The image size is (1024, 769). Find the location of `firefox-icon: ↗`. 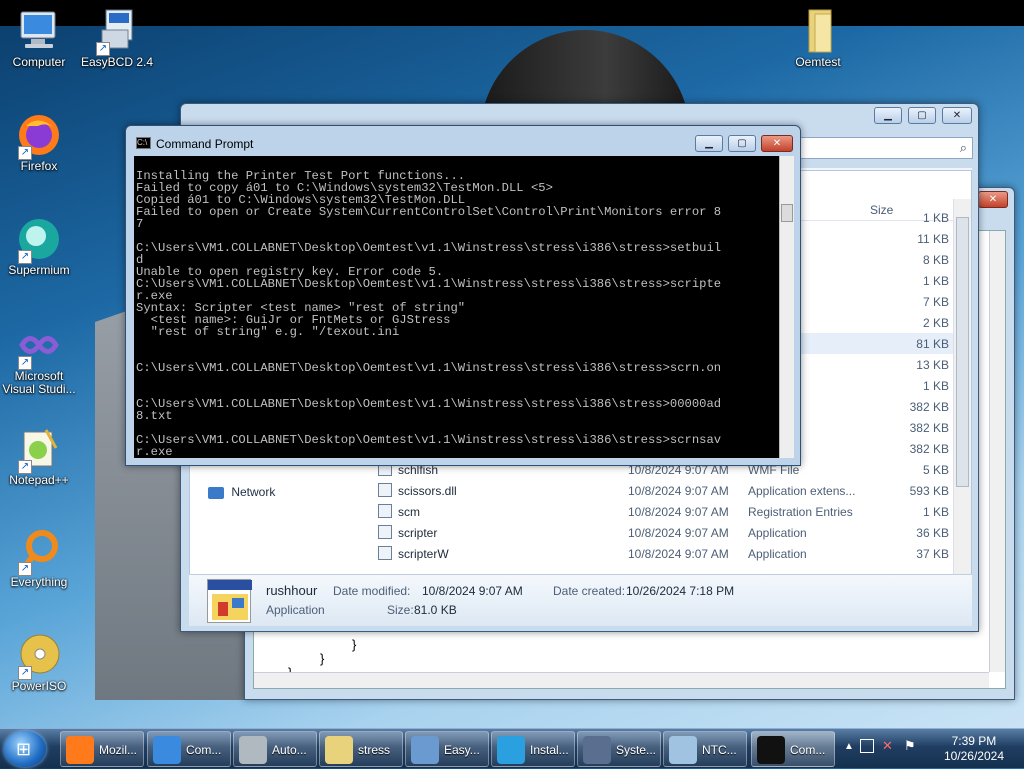

firefox-icon: ↗ is located at coordinates (39, 136).